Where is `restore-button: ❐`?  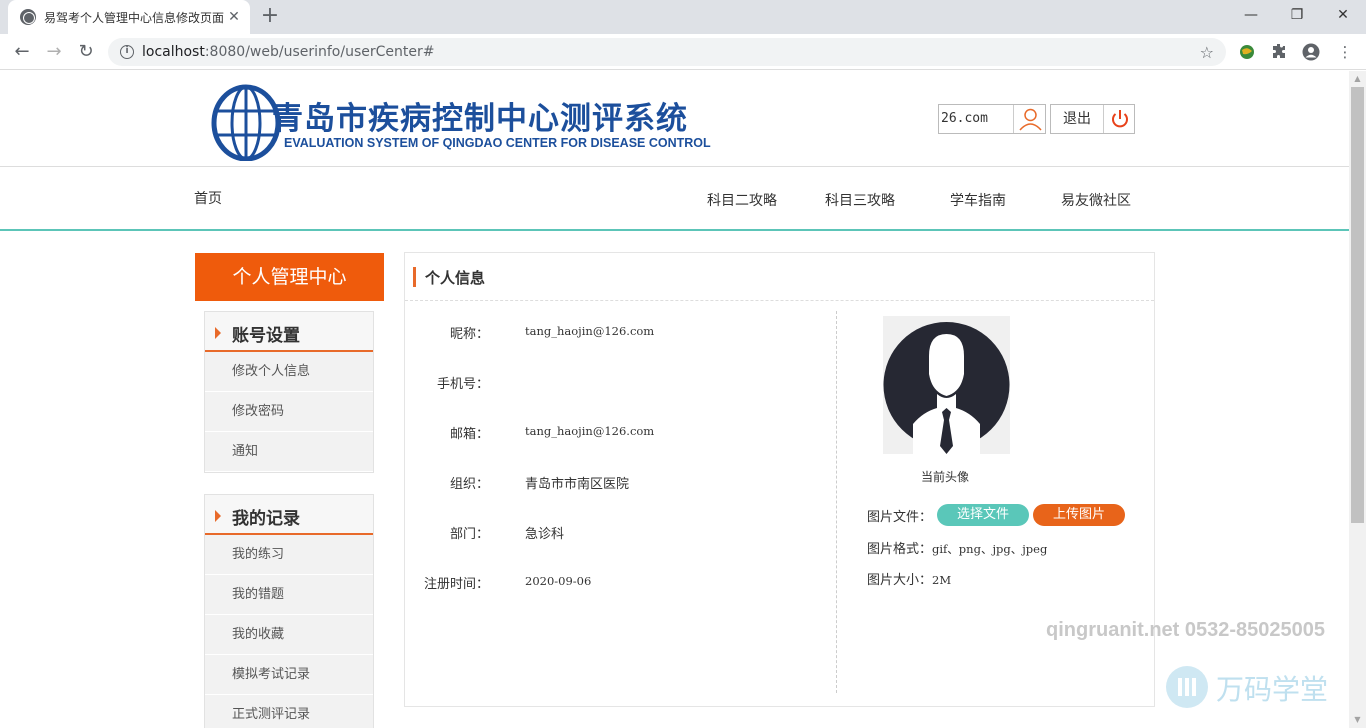 restore-button: ❐ is located at coordinates (1297, 15).